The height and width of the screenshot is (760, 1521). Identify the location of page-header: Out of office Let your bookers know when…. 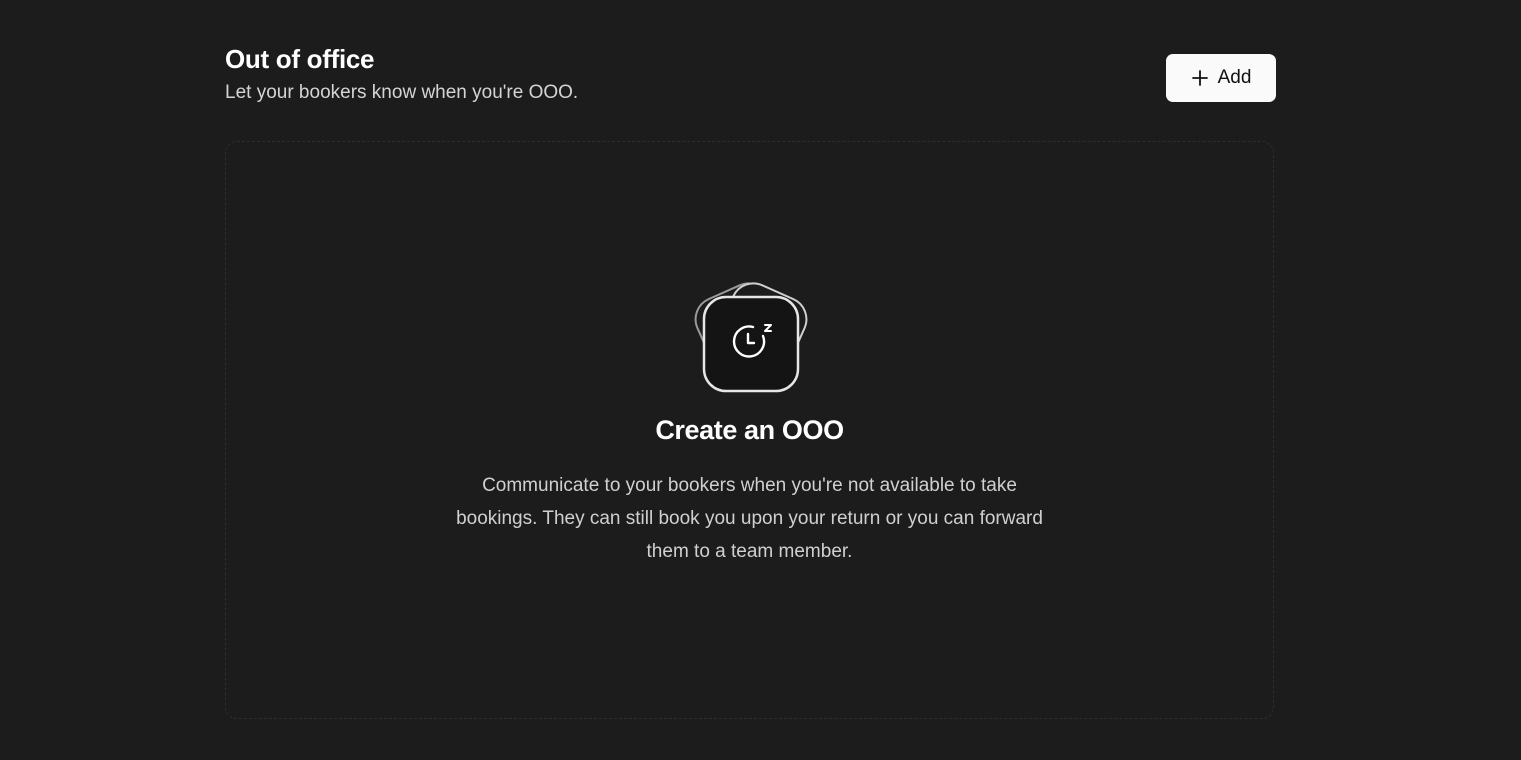
(750, 75).